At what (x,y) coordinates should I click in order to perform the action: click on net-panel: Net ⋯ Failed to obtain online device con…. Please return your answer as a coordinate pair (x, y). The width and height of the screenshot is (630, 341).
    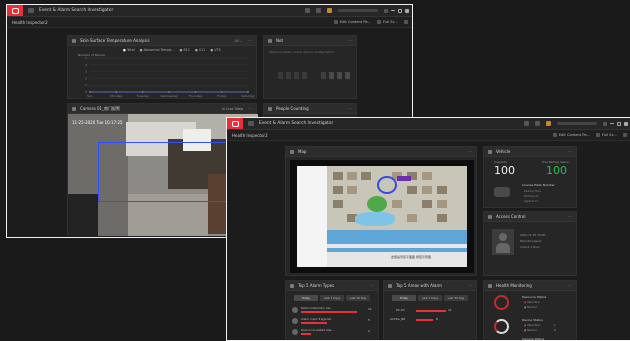
    Looking at the image, I should click on (310, 67).